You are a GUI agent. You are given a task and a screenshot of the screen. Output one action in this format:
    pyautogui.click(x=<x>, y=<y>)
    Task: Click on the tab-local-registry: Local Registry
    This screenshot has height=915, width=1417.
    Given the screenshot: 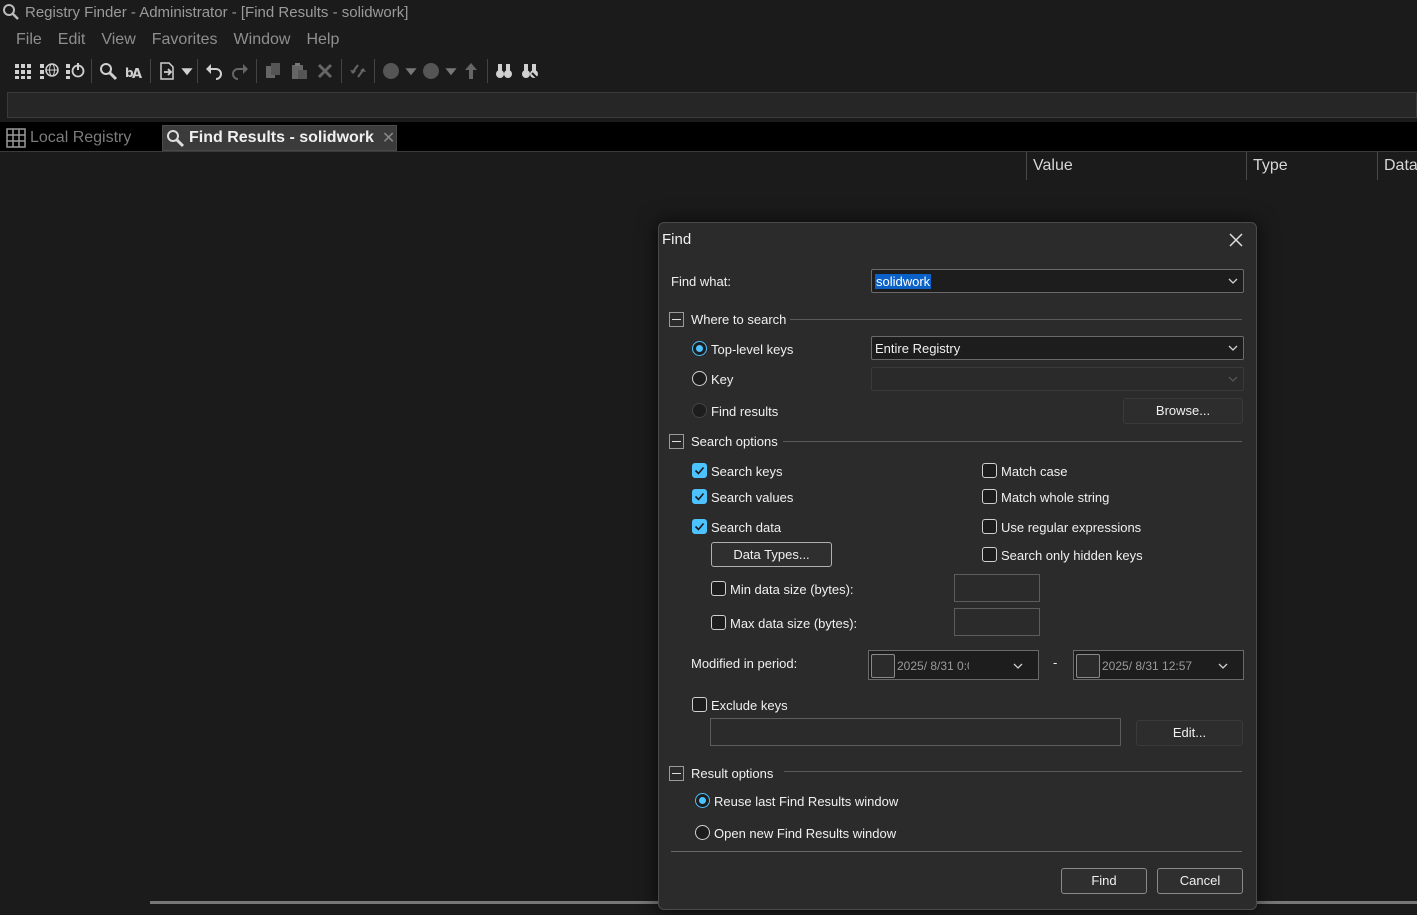 What is the action you would take?
    pyautogui.click(x=82, y=138)
    